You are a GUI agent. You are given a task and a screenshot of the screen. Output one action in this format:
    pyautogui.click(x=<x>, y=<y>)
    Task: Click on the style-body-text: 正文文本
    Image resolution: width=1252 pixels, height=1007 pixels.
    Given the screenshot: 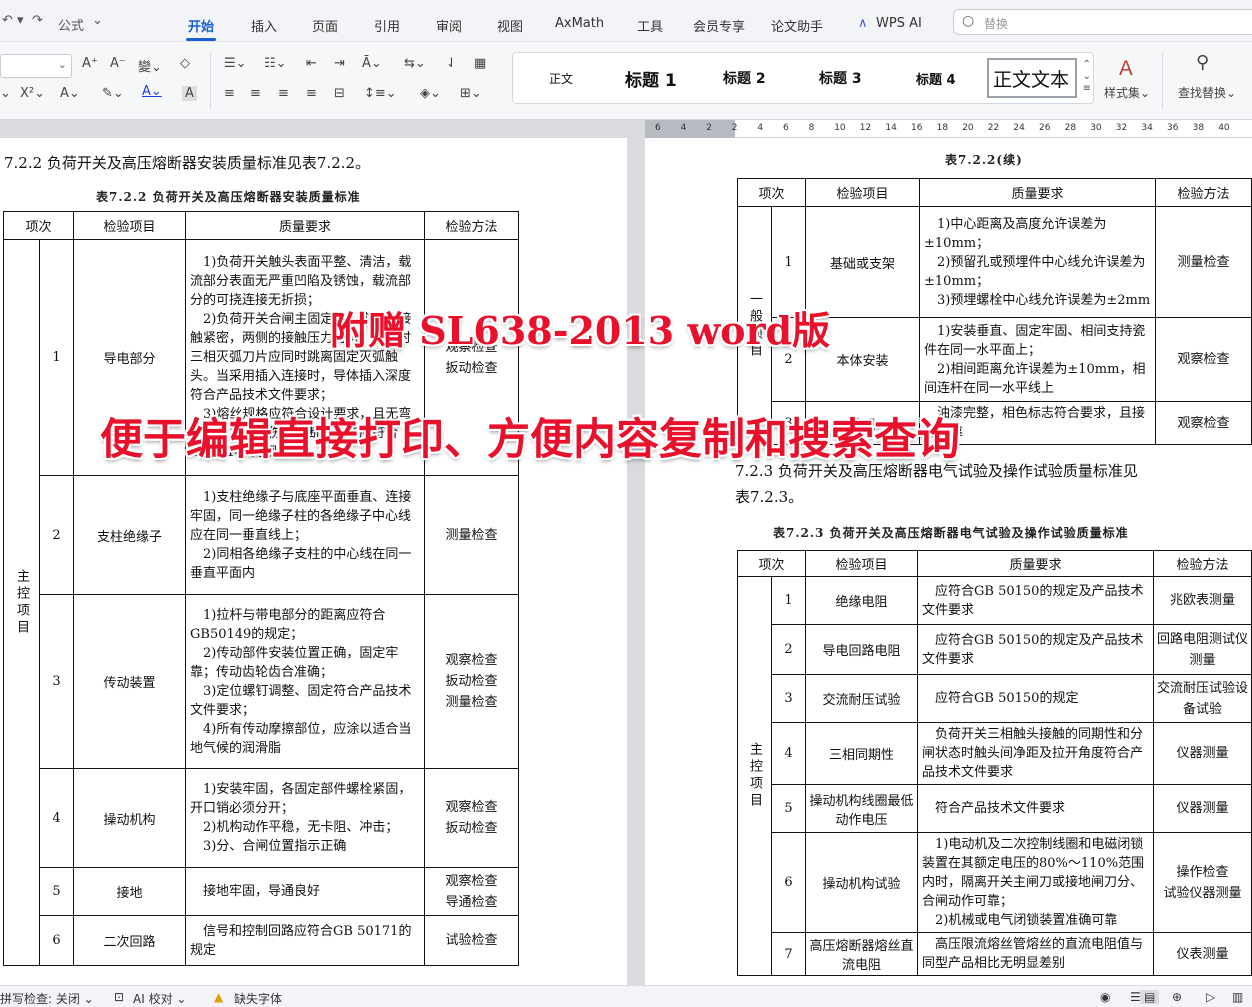 What is the action you would take?
    pyautogui.click(x=1032, y=78)
    